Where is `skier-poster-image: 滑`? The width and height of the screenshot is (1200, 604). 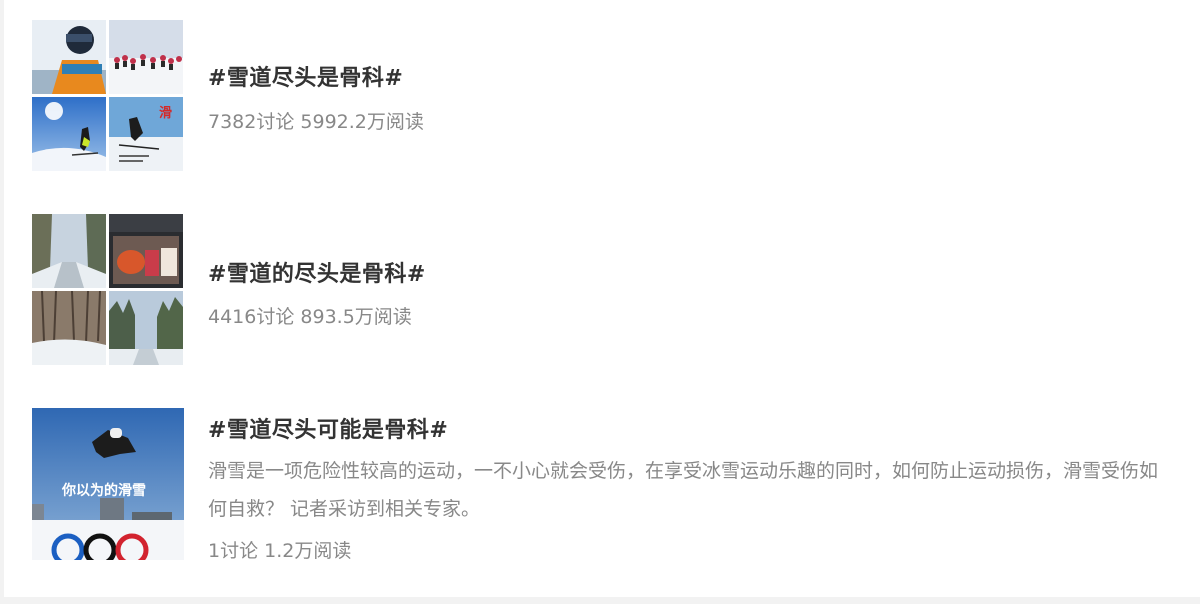
skier-poster-image: 滑 is located at coordinates (146, 134).